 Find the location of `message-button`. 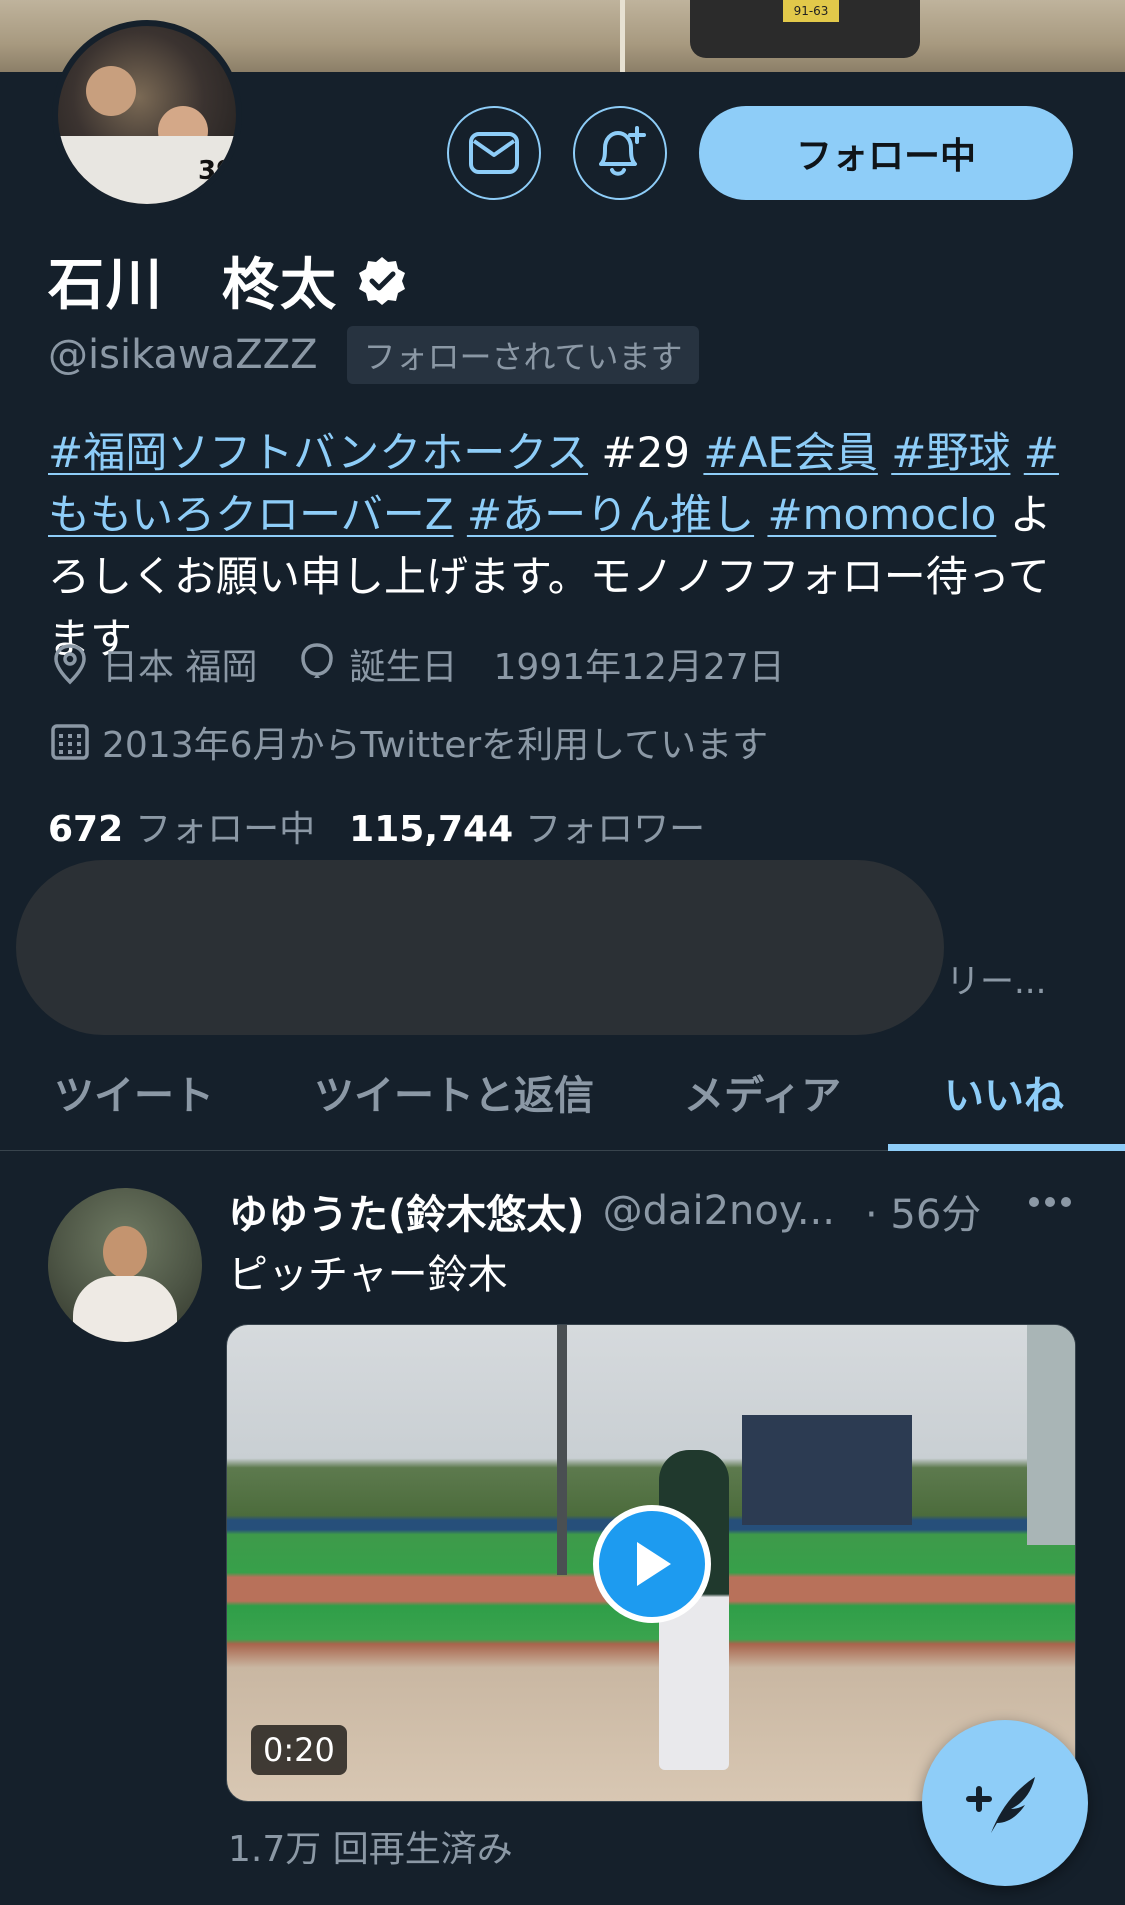

message-button is located at coordinates (494, 153).